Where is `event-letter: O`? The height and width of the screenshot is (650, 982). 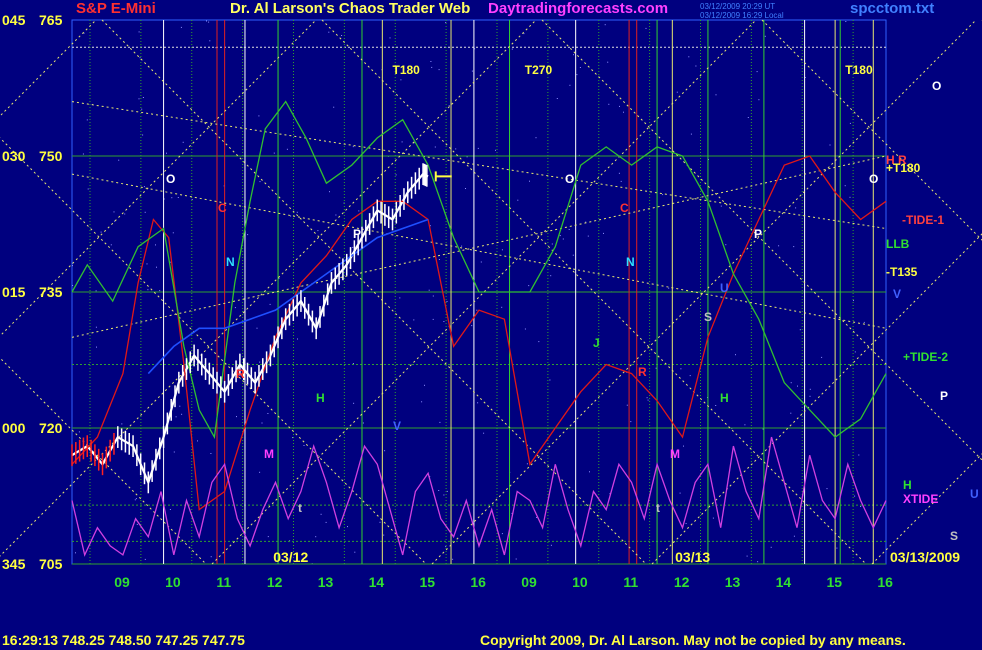 event-letter: O is located at coordinates (569, 179).